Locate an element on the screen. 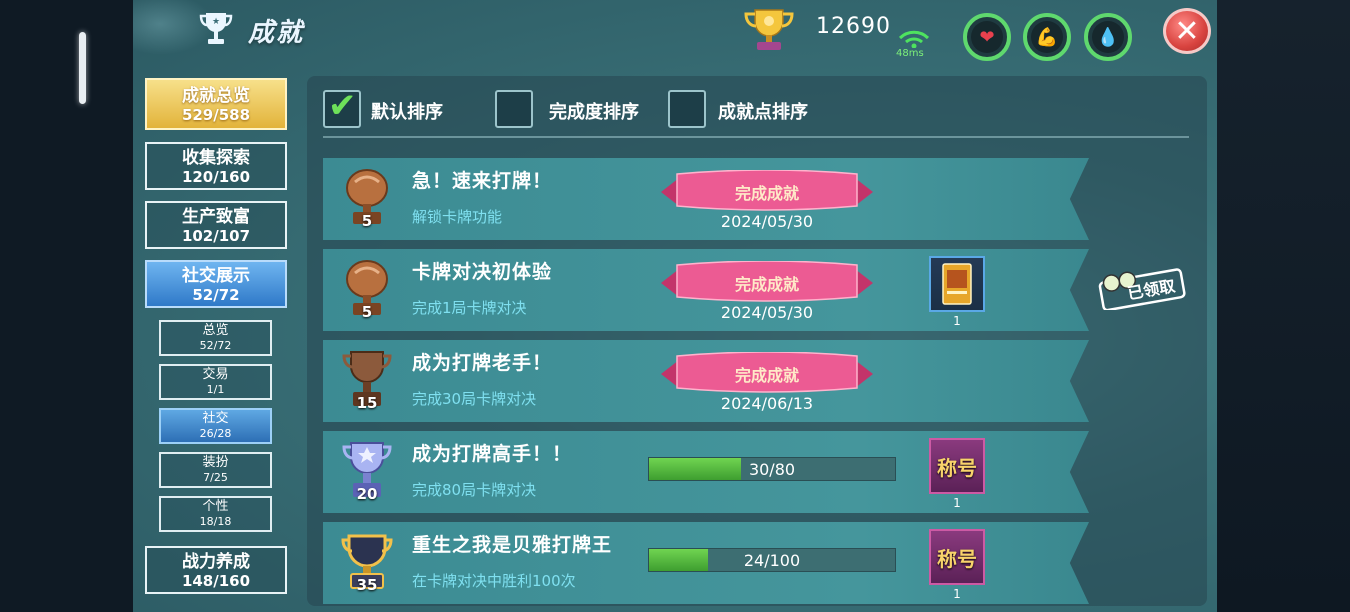  nav-power: 战力养成 148/160 is located at coordinates (216, 570).